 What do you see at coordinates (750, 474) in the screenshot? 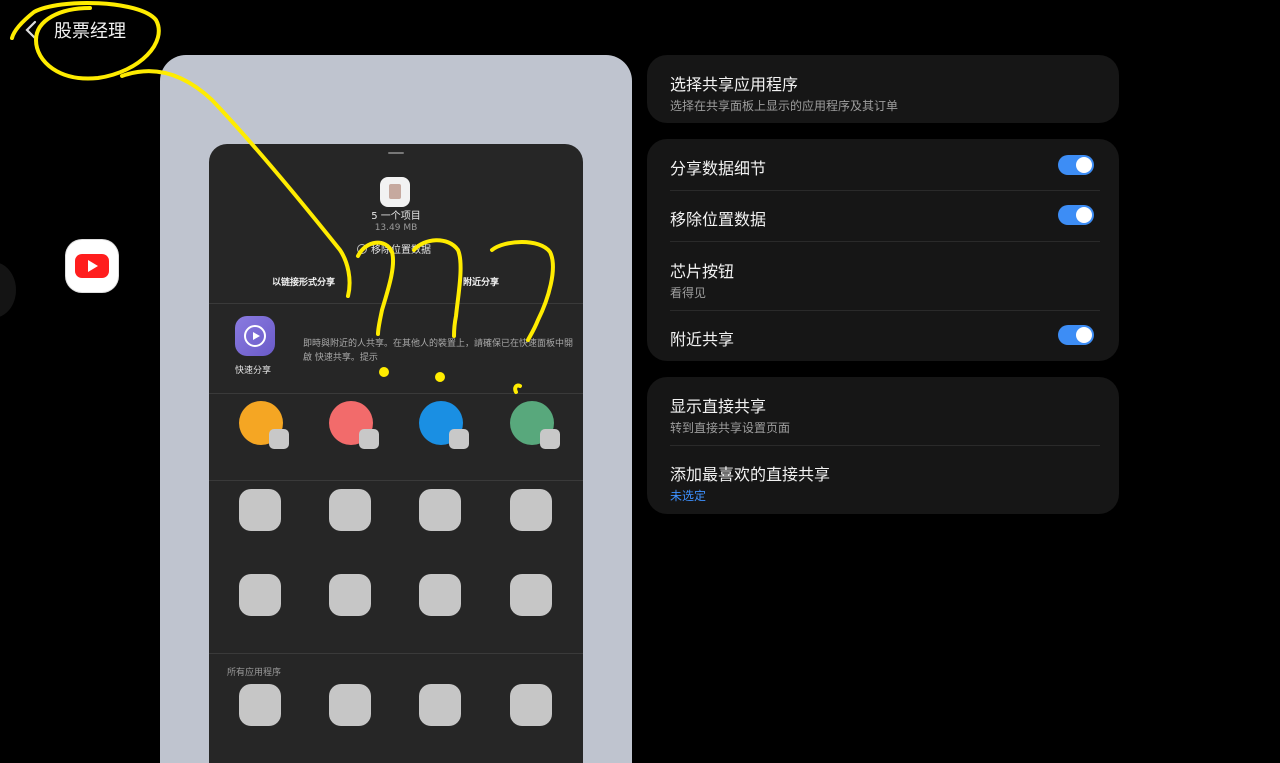
I see `row-title: 添加最喜欢的直接共享` at bounding box center [750, 474].